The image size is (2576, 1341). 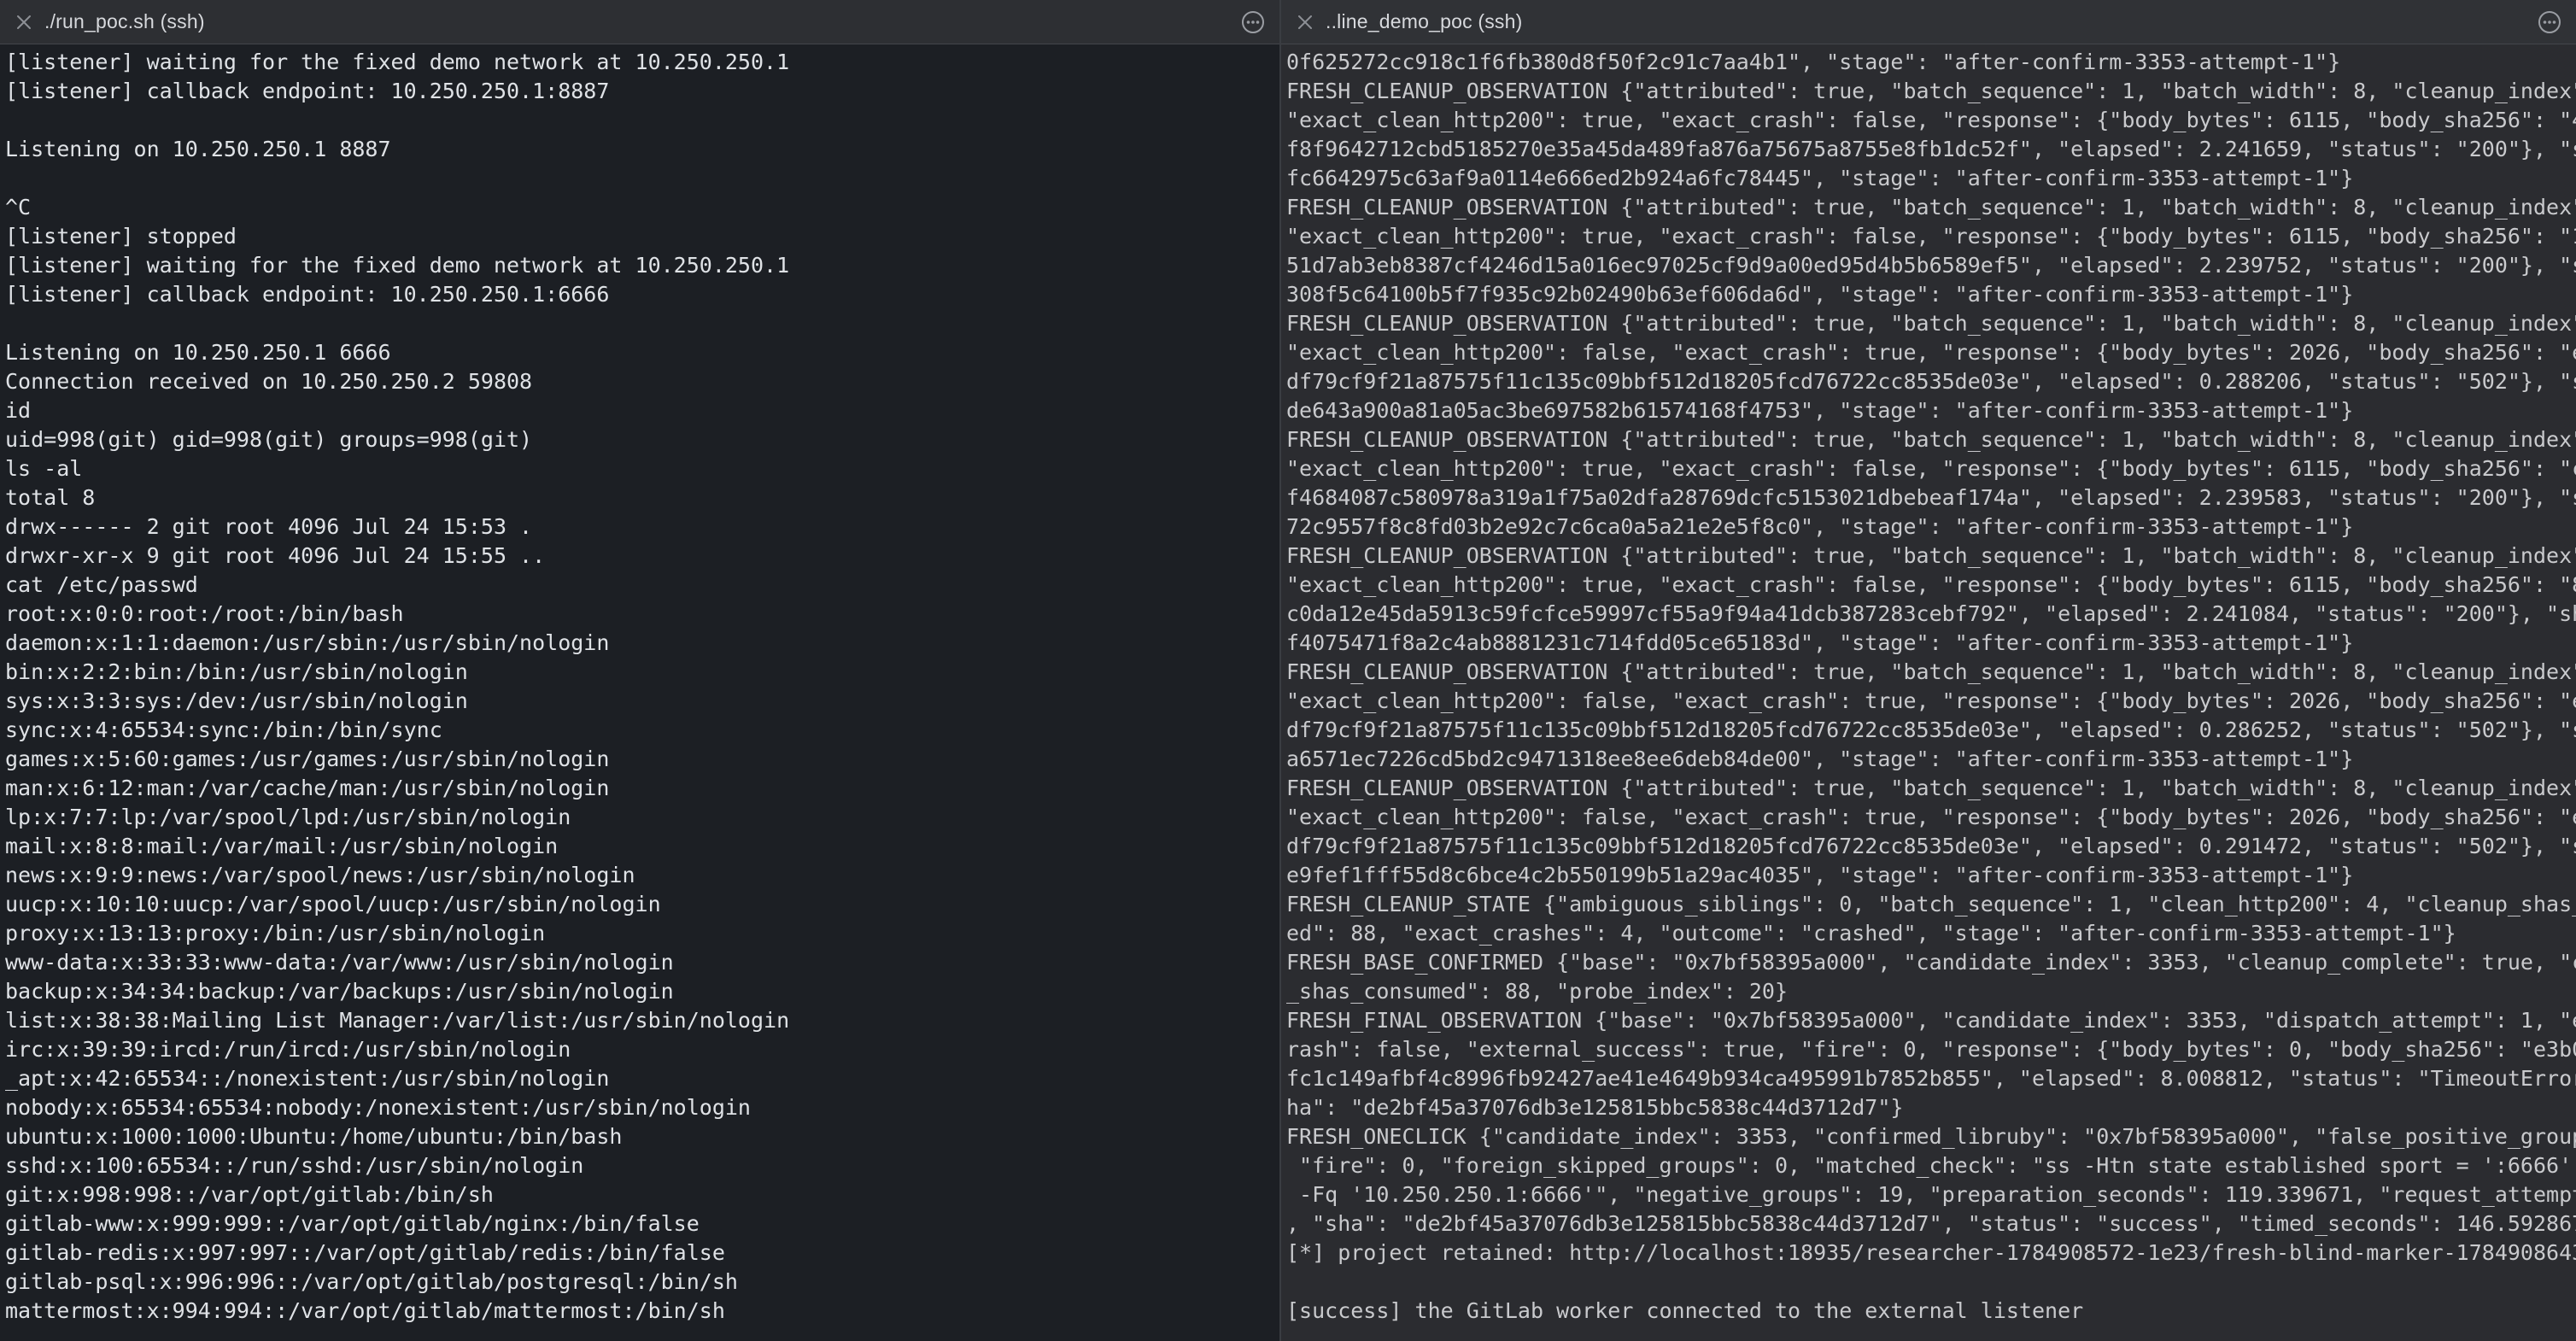 What do you see at coordinates (223, 729) in the screenshot?
I see `terminal-line: sync:x:4:65534:sync:/bin:/bin/sync` at bounding box center [223, 729].